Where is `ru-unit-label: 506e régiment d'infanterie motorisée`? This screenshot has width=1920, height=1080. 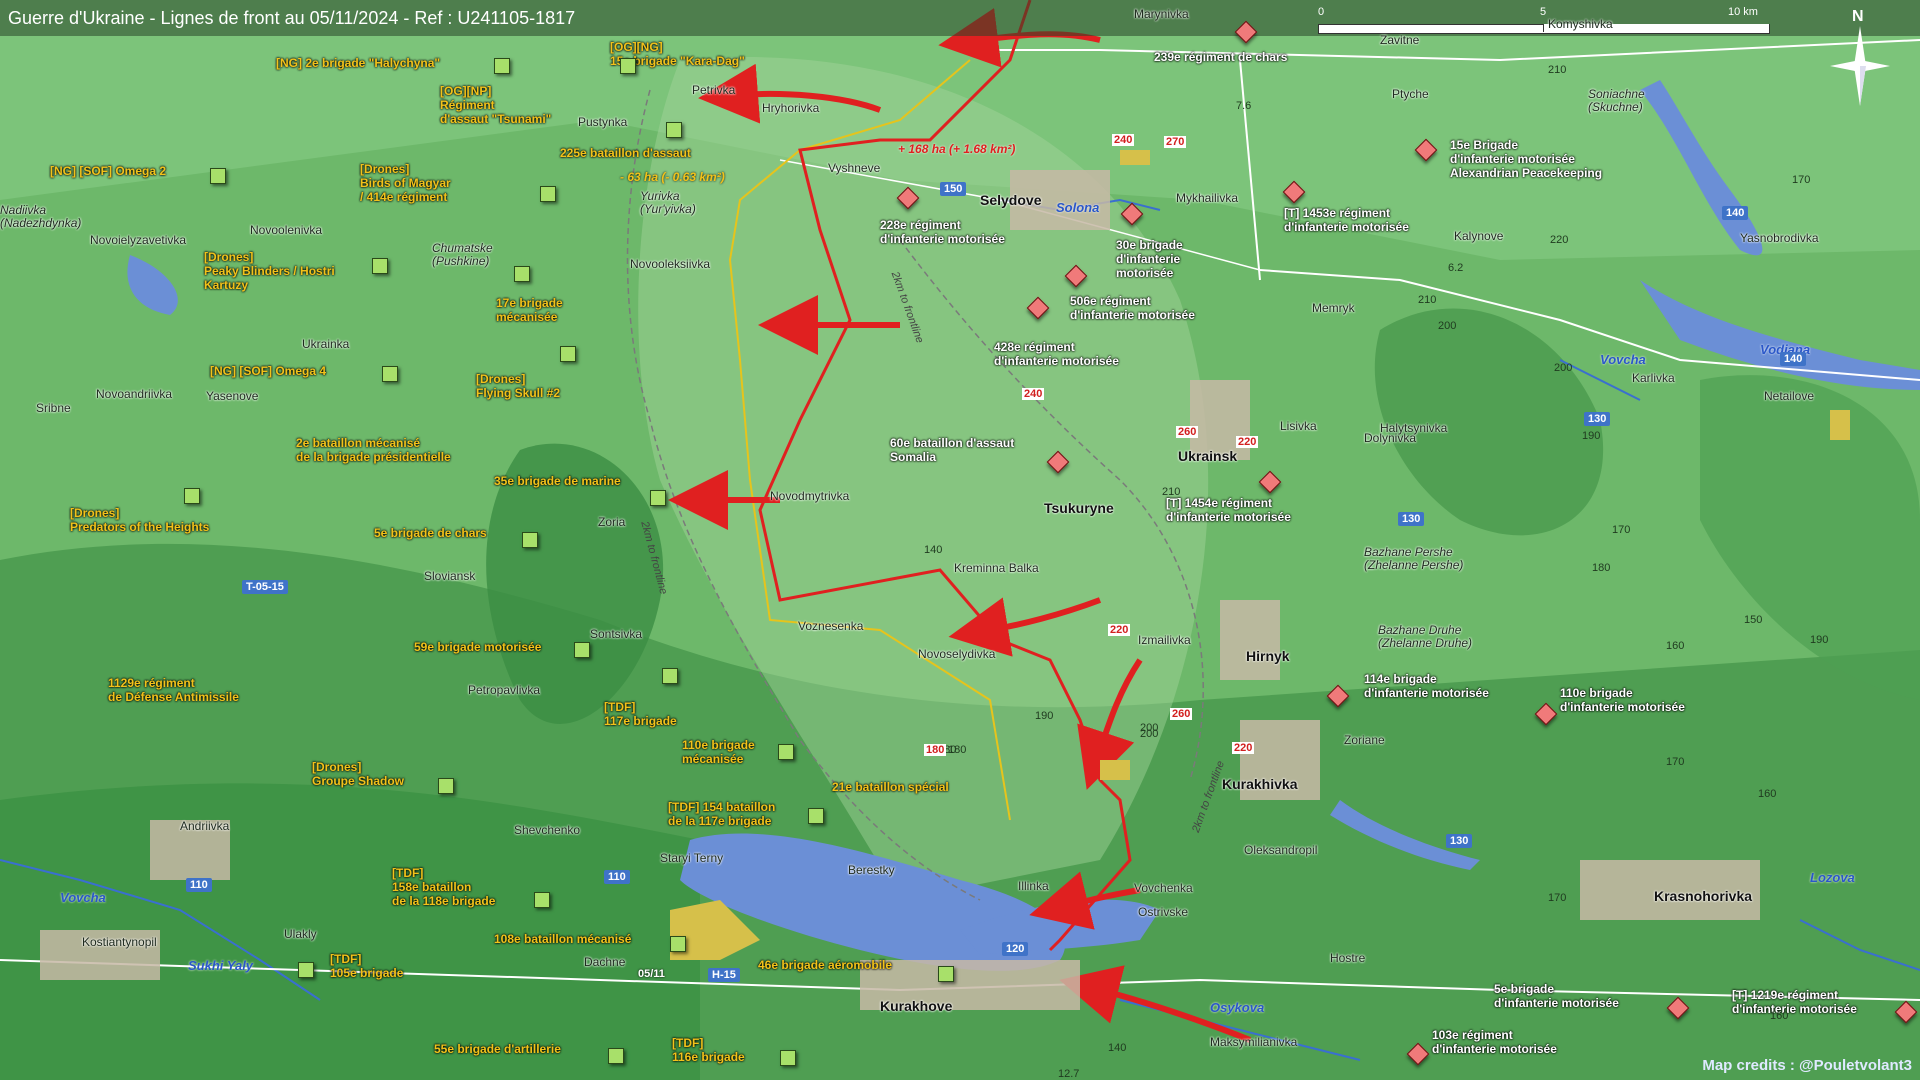 ru-unit-label: 506e régiment d'infanterie motorisée is located at coordinates (1132, 308).